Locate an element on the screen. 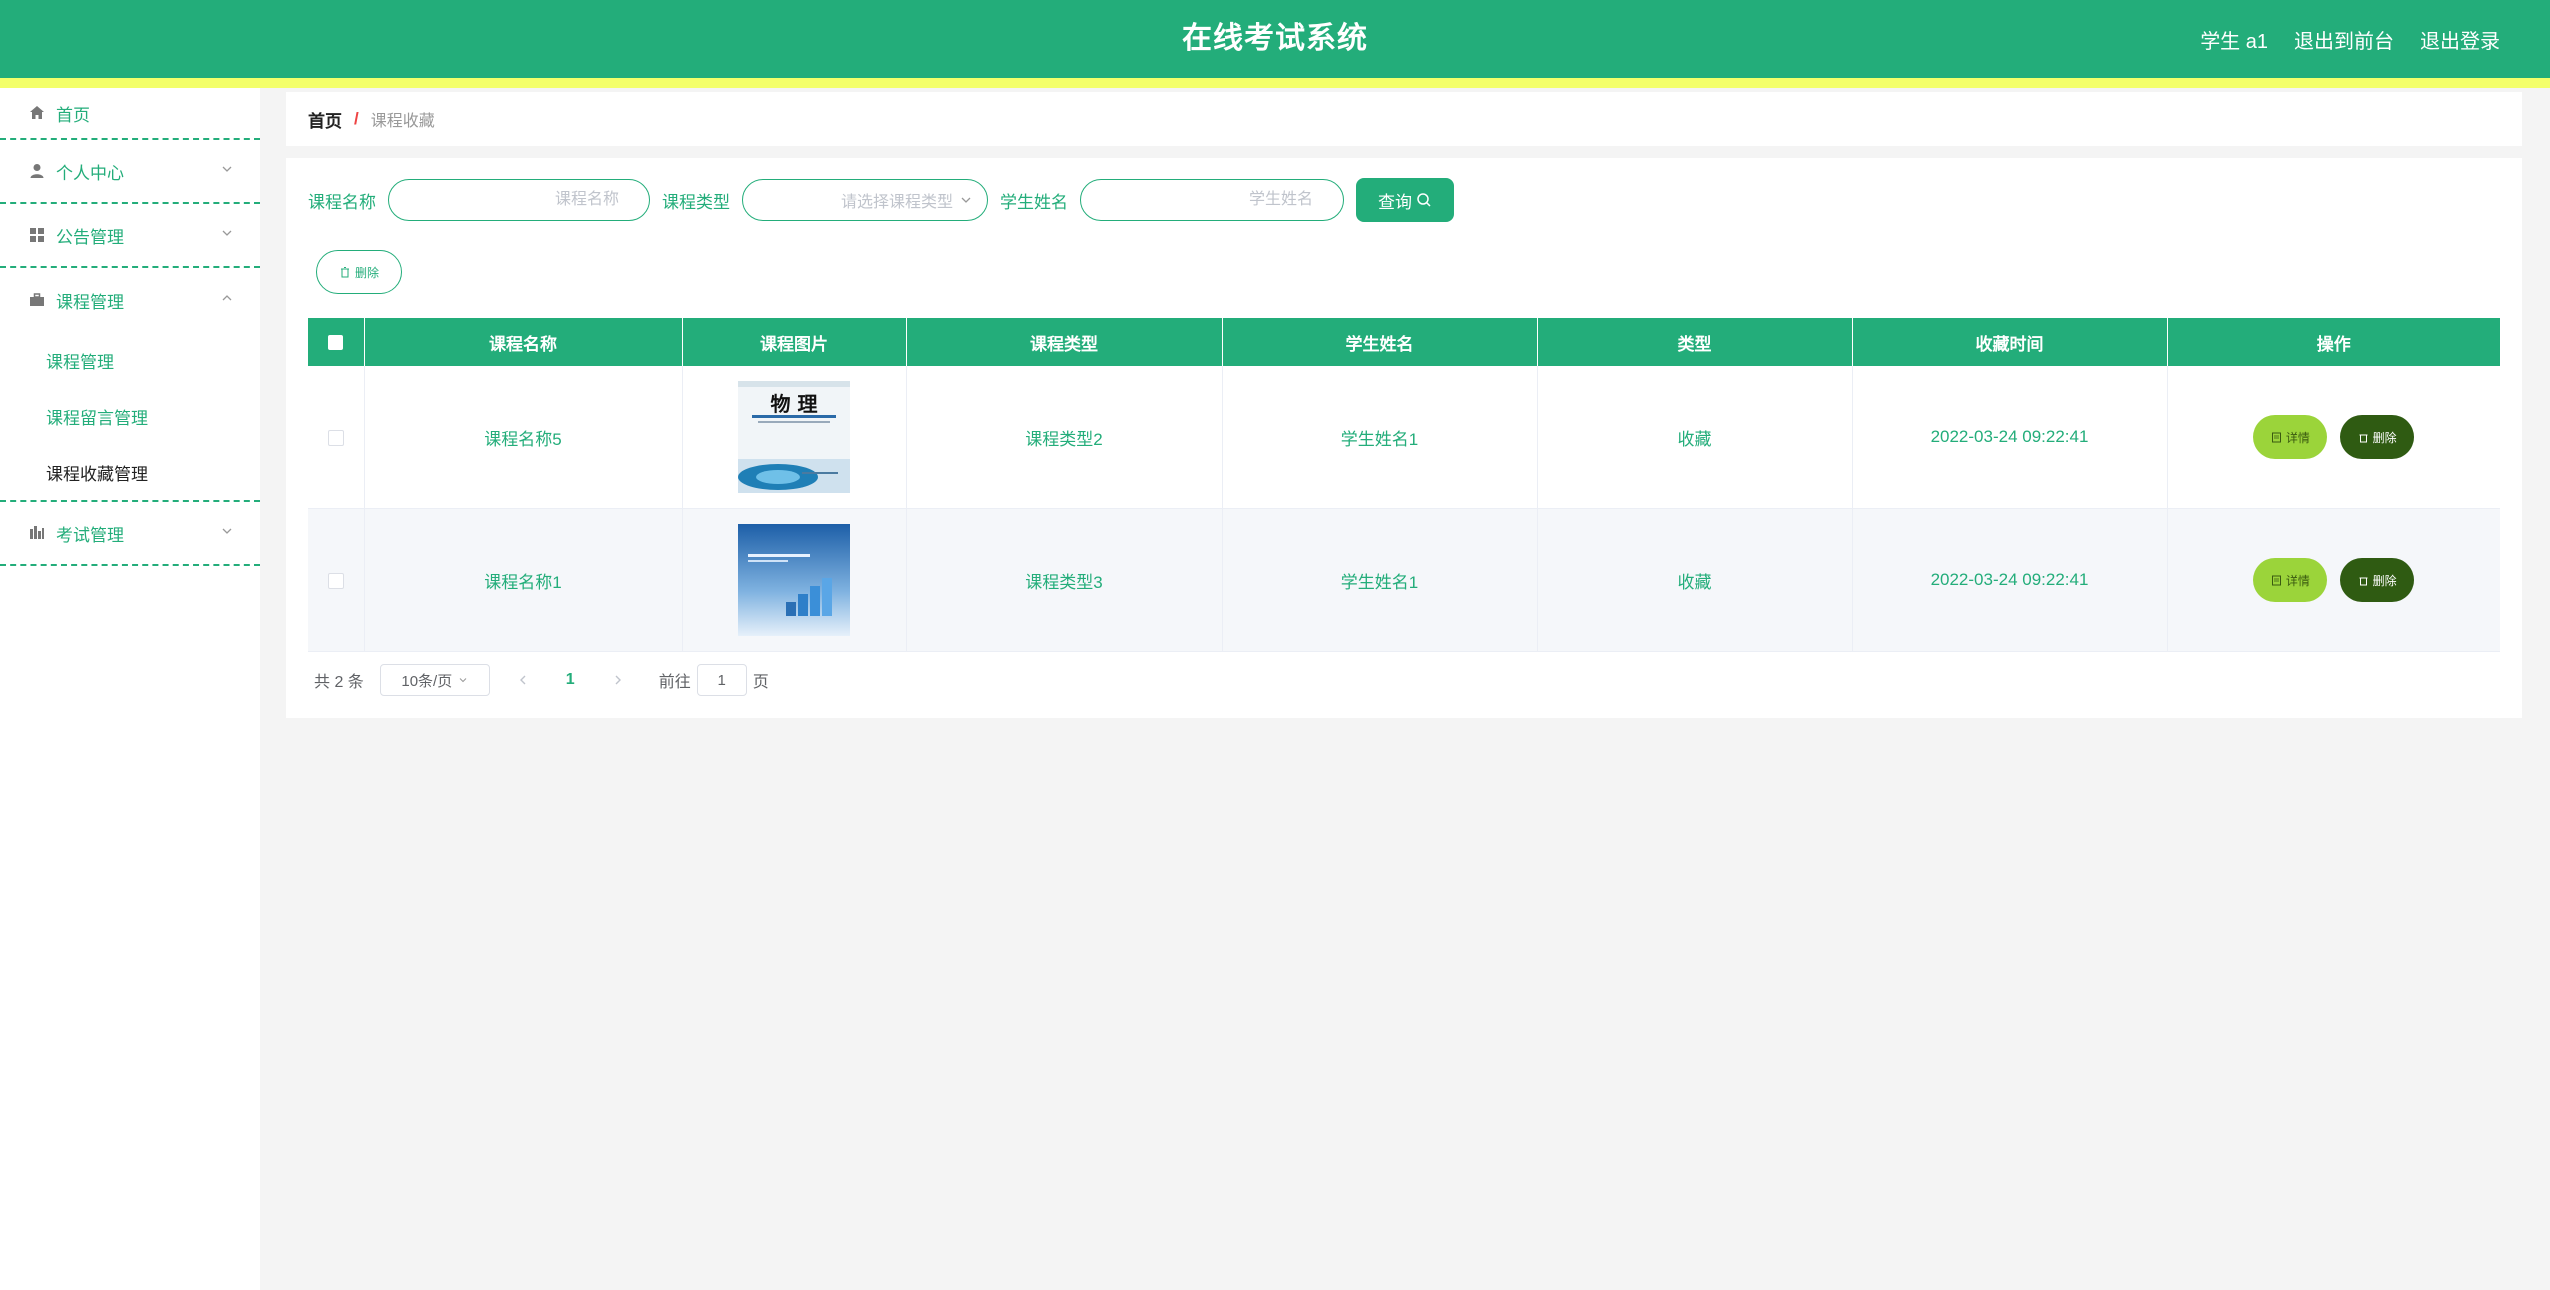  column-header: 学生姓名 is located at coordinates (1380, 342).